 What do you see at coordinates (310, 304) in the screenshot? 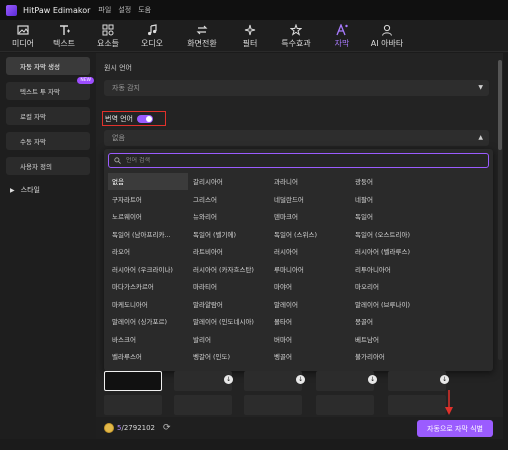
I see `language-option: 말레이어` at bounding box center [310, 304].